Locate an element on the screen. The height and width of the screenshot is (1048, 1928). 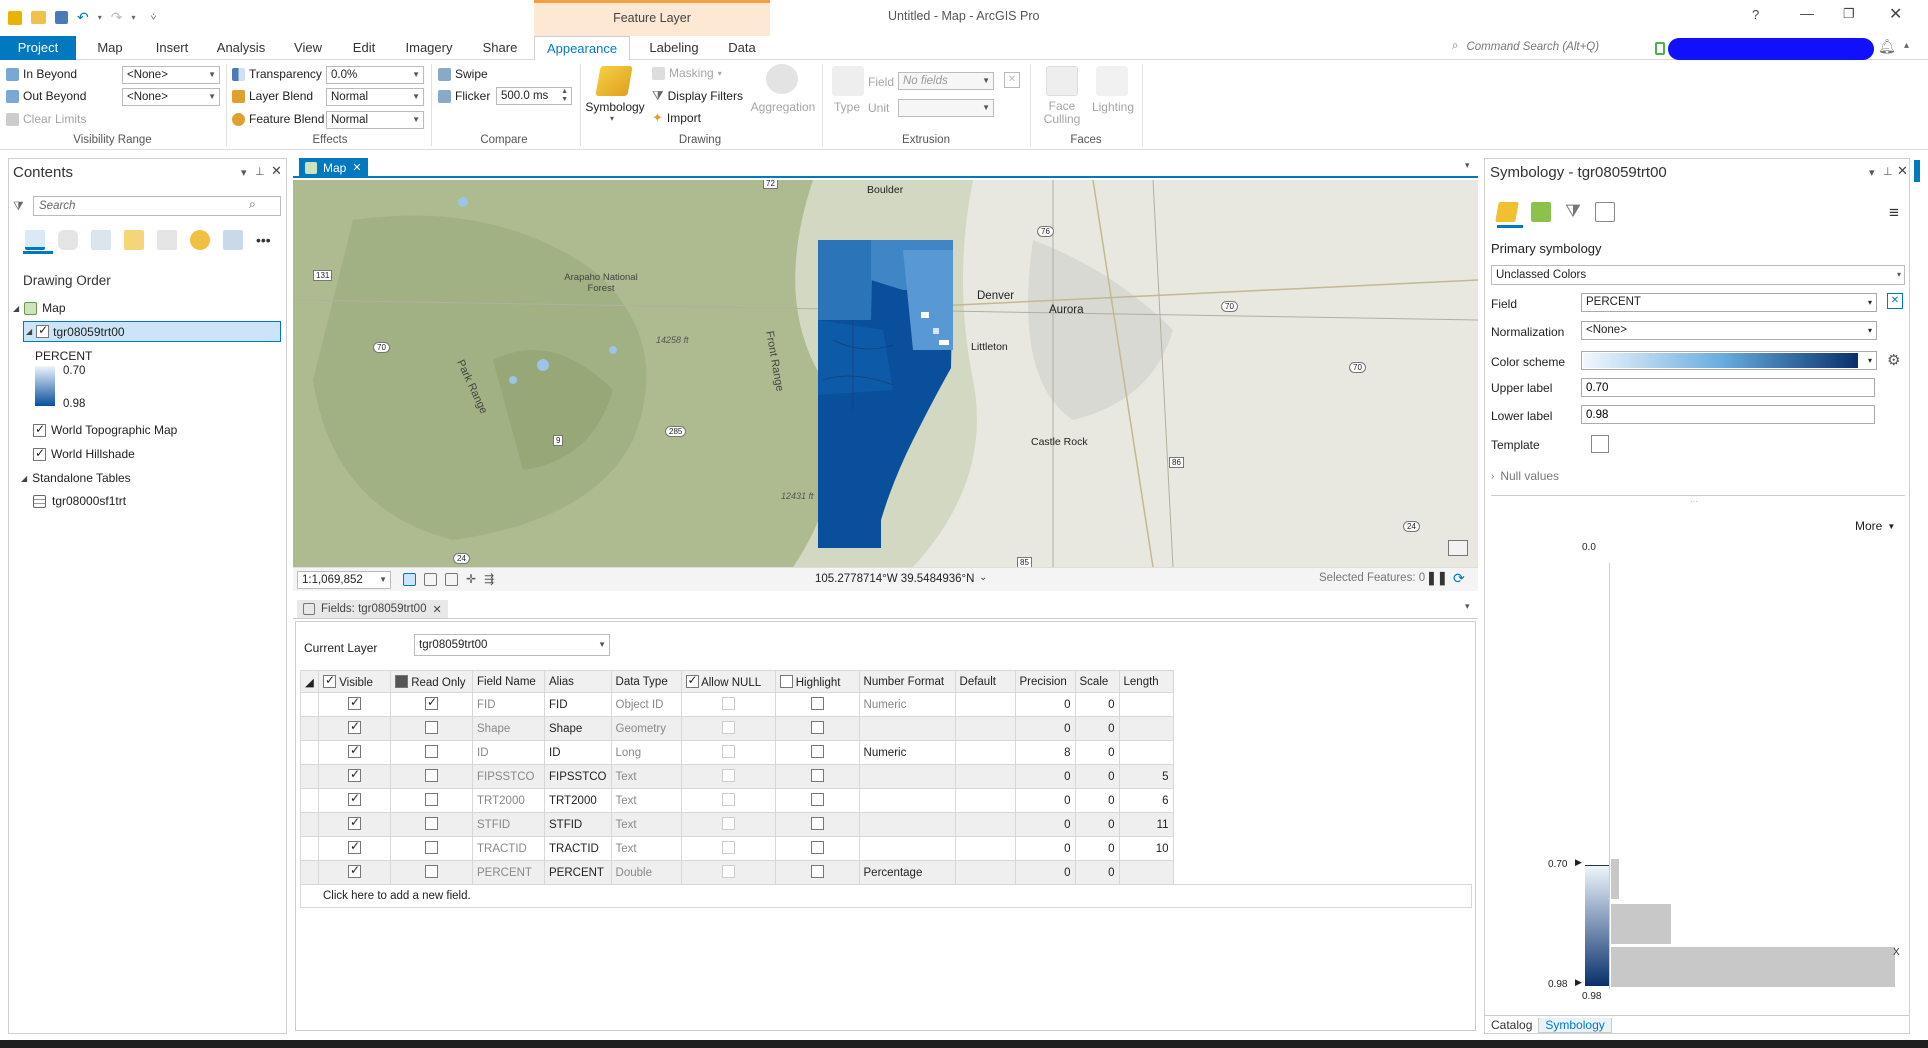
extrusion-type-icon is located at coordinates (848, 81).